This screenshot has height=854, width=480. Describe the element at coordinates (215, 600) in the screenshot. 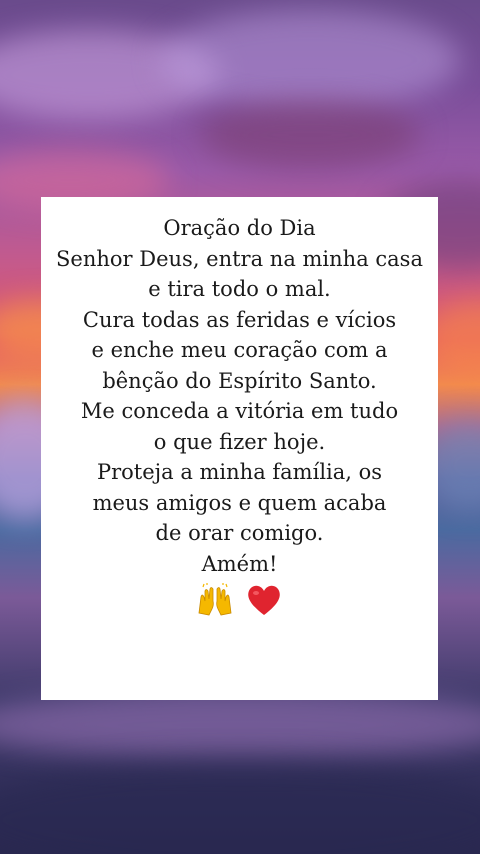

I see `raising-hands-icon` at that location.